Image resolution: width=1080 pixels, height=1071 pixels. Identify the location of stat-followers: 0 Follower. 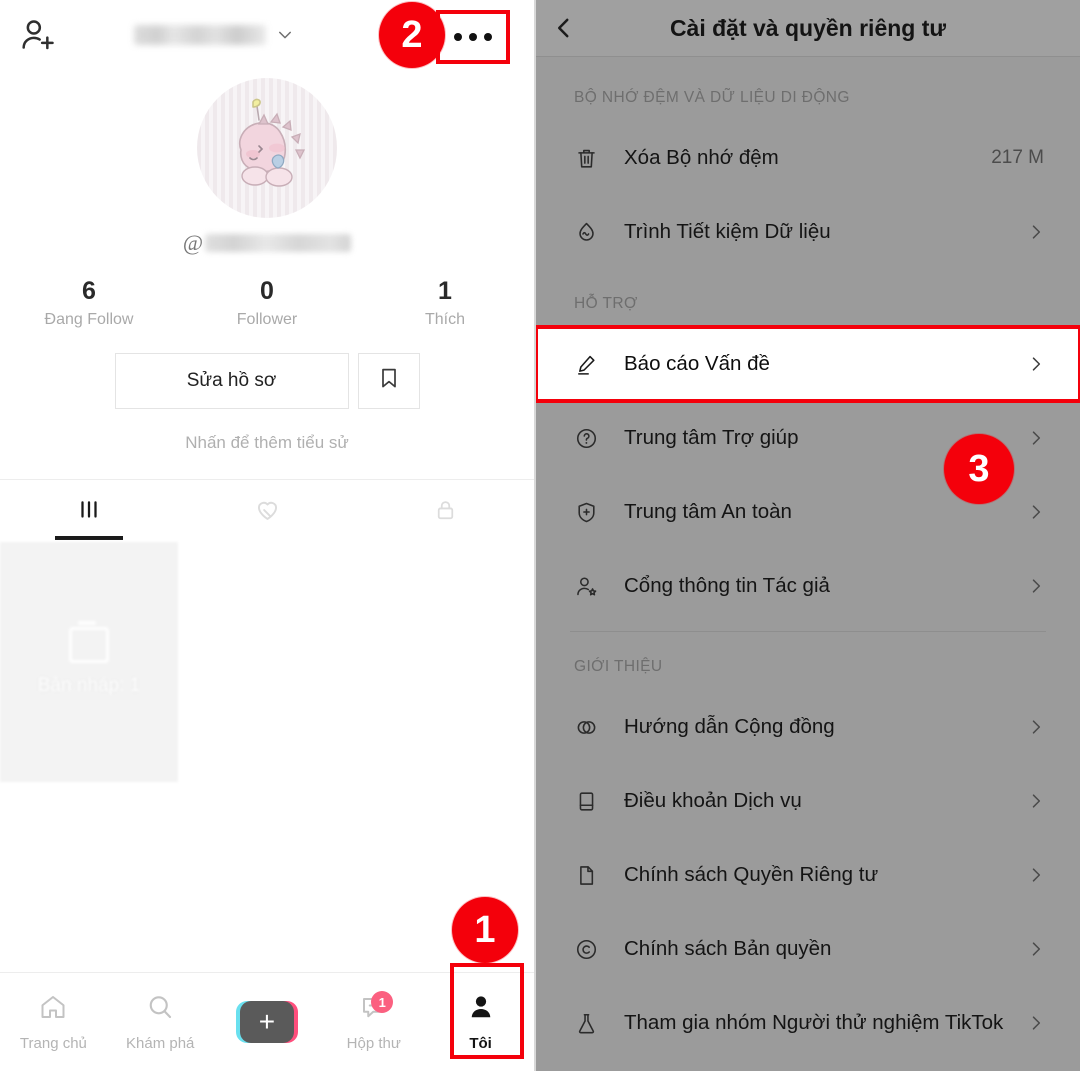
(267, 303).